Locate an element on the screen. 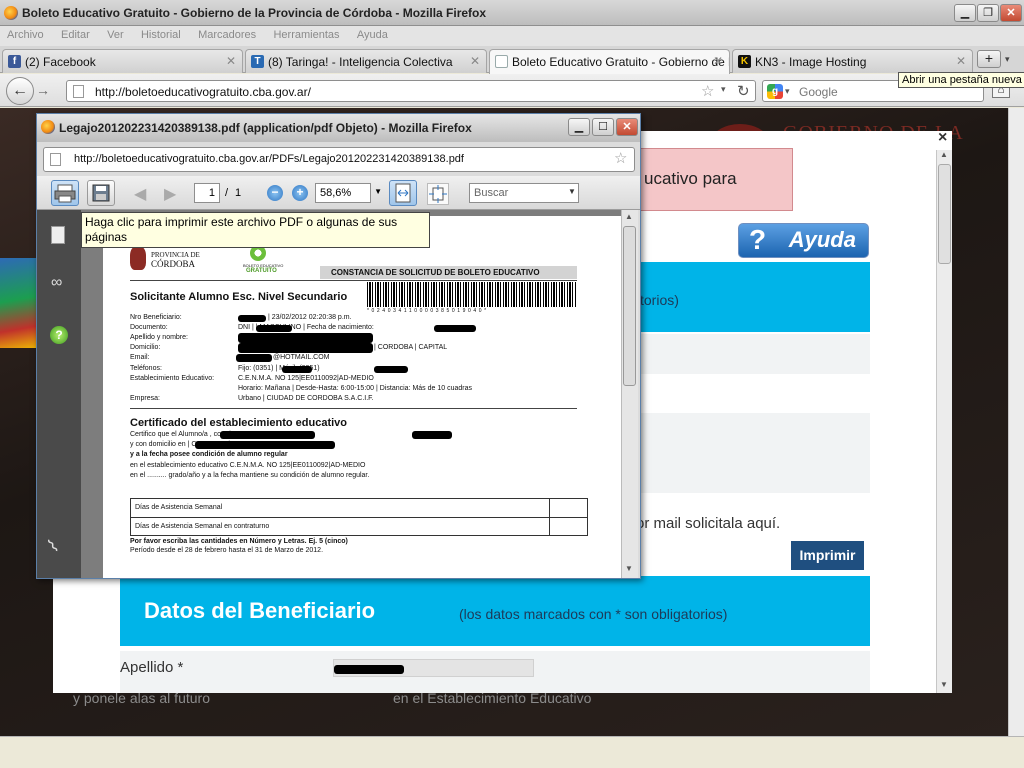 The image size is (1024, 768). field-label: Nro Beneficiario: is located at coordinates (156, 317).